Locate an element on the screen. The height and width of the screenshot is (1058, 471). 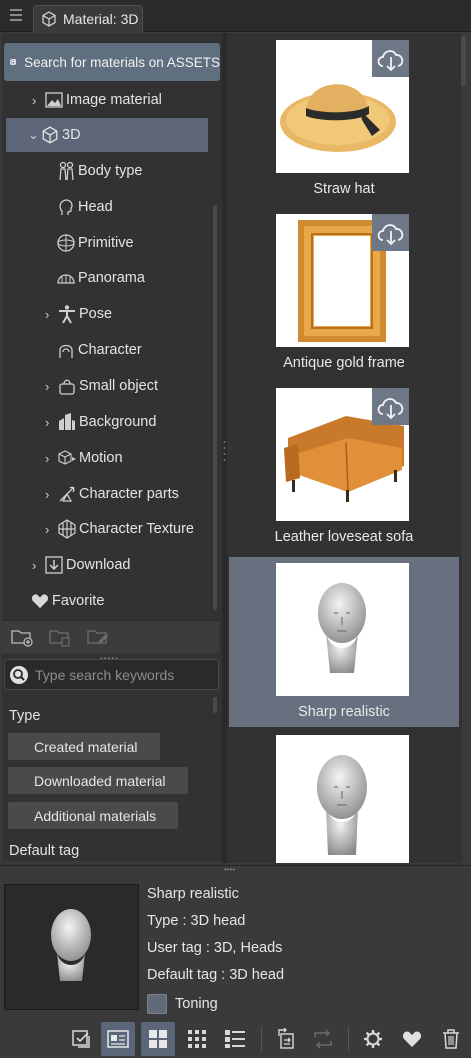
material-card-antique-gold-frame: Antique gold frame is located at coordinates (344, 293).